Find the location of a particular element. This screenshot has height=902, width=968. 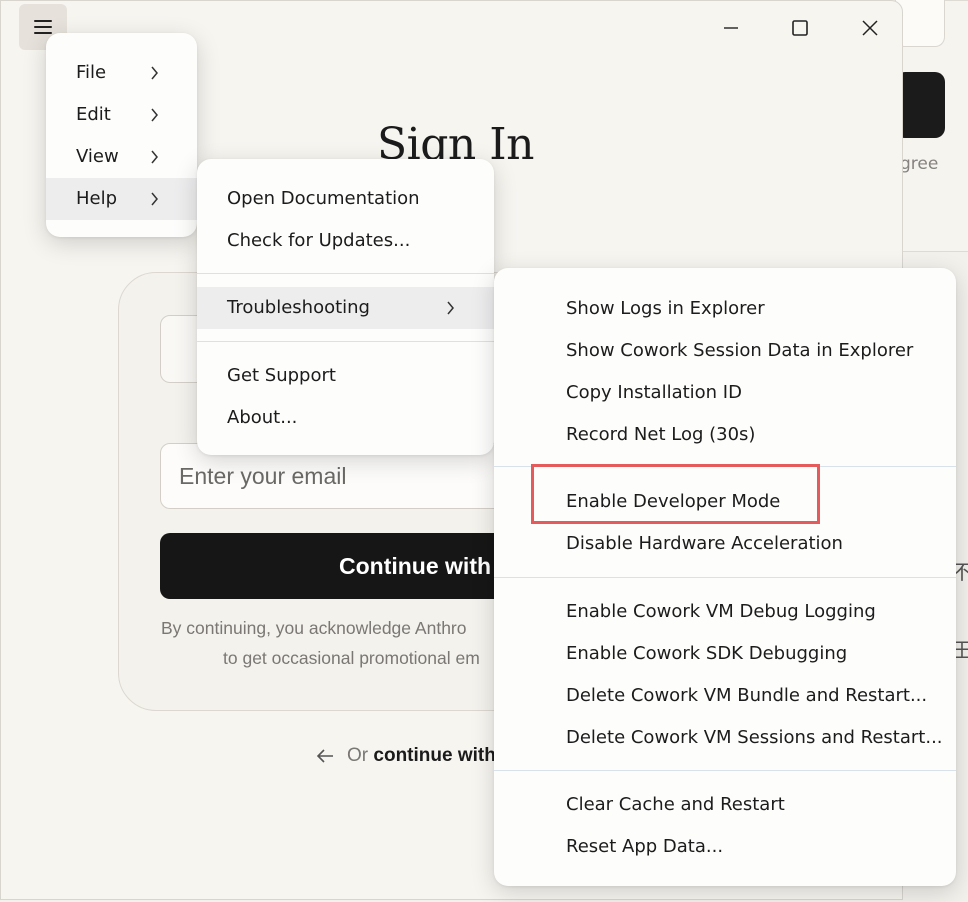

disclaimer-line-2: to get occasional promotional em is located at coordinates (351, 658).